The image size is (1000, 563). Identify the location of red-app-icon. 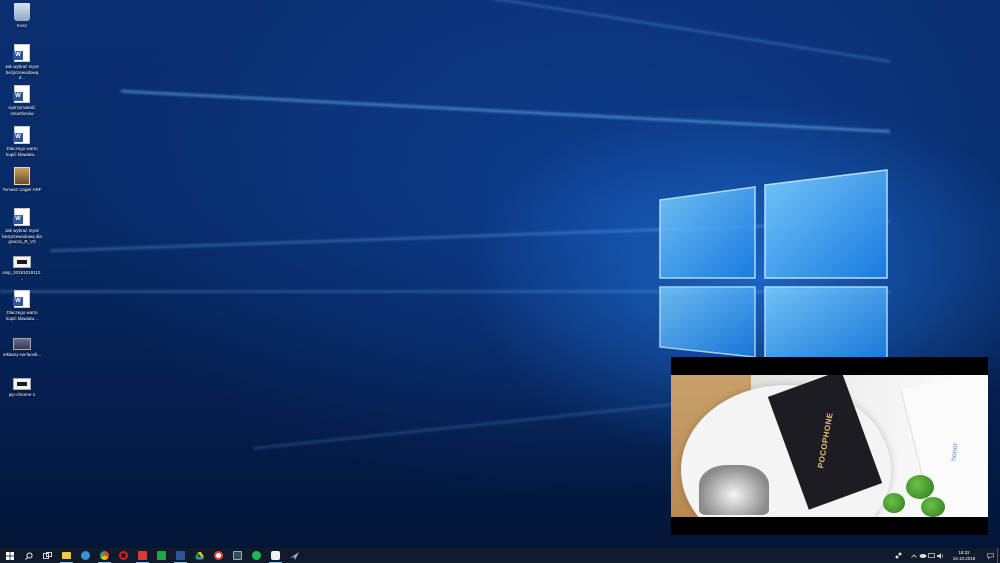
(142, 555).